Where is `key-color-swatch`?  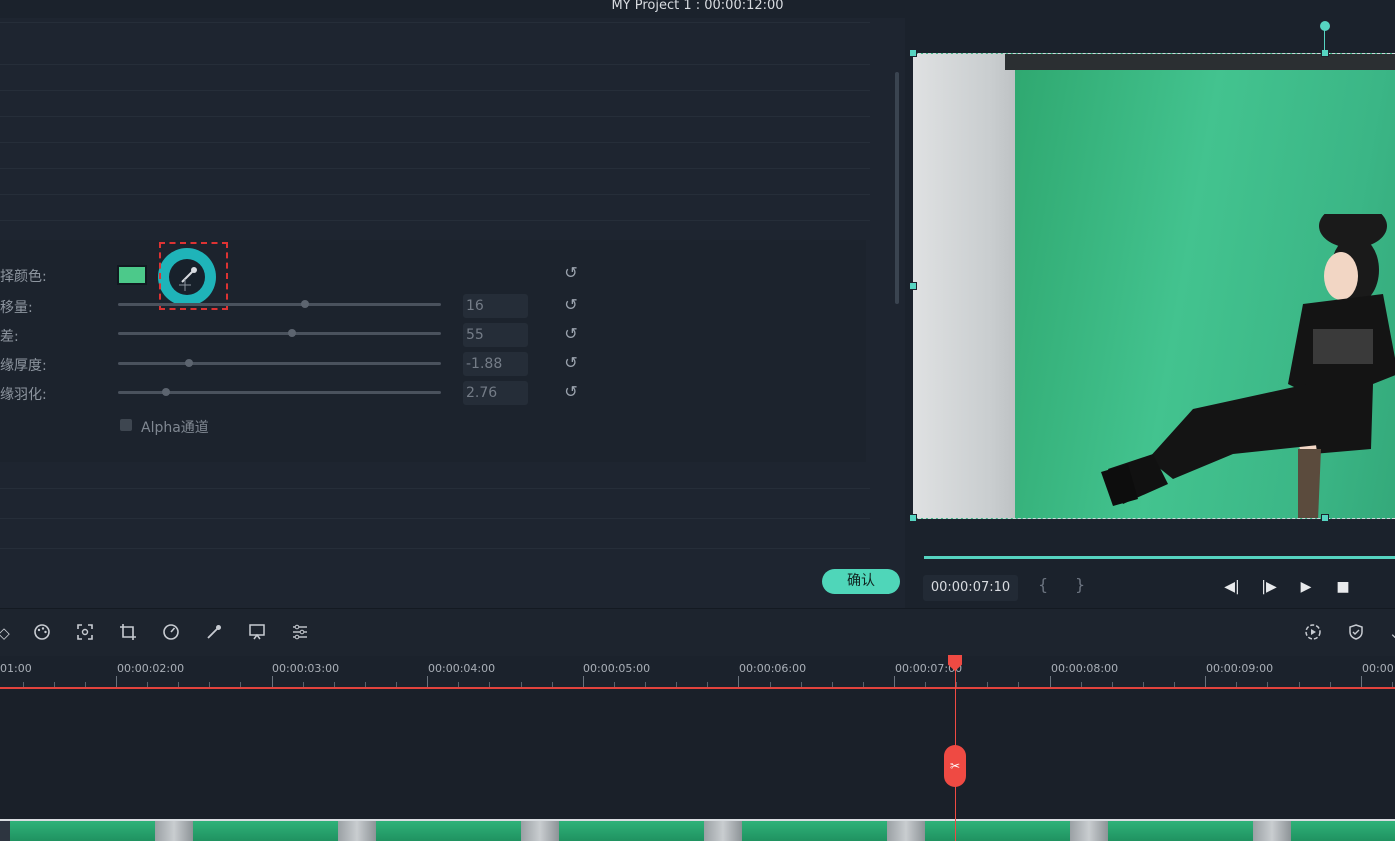 key-color-swatch is located at coordinates (132, 275).